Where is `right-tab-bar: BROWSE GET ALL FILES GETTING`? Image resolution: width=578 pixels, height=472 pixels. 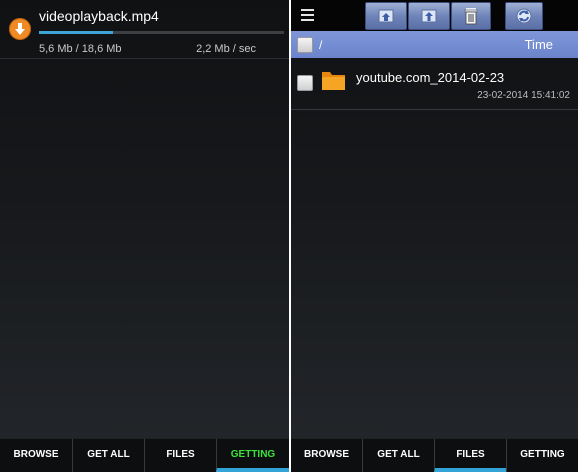
right-tab-bar: BROWSE GET ALL FILES GETTING is located at coordinates (434, 455).